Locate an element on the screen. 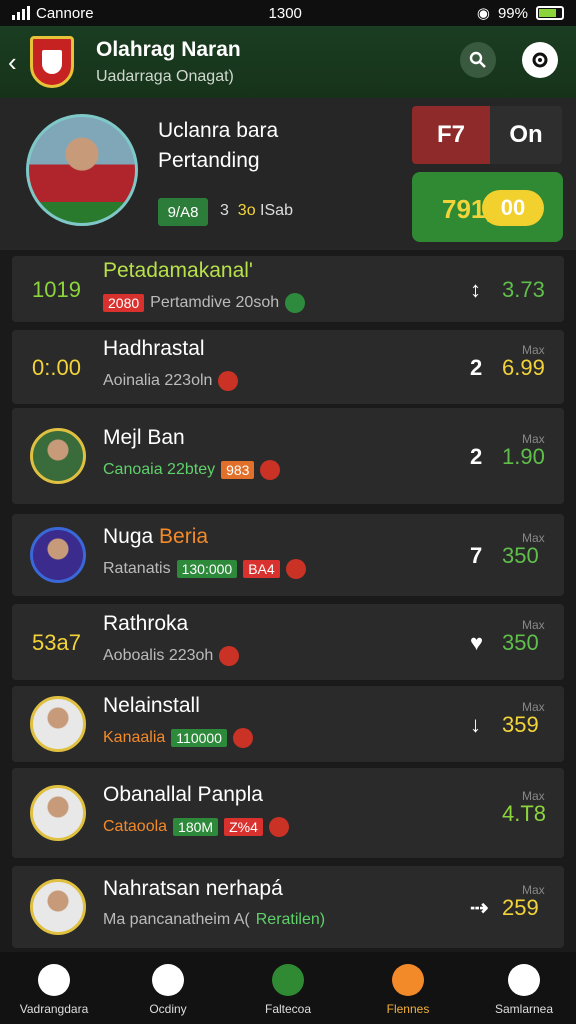 The width and height of the screenshot is (576, 1024). whistle-icon is located at coordinates (168, 980).